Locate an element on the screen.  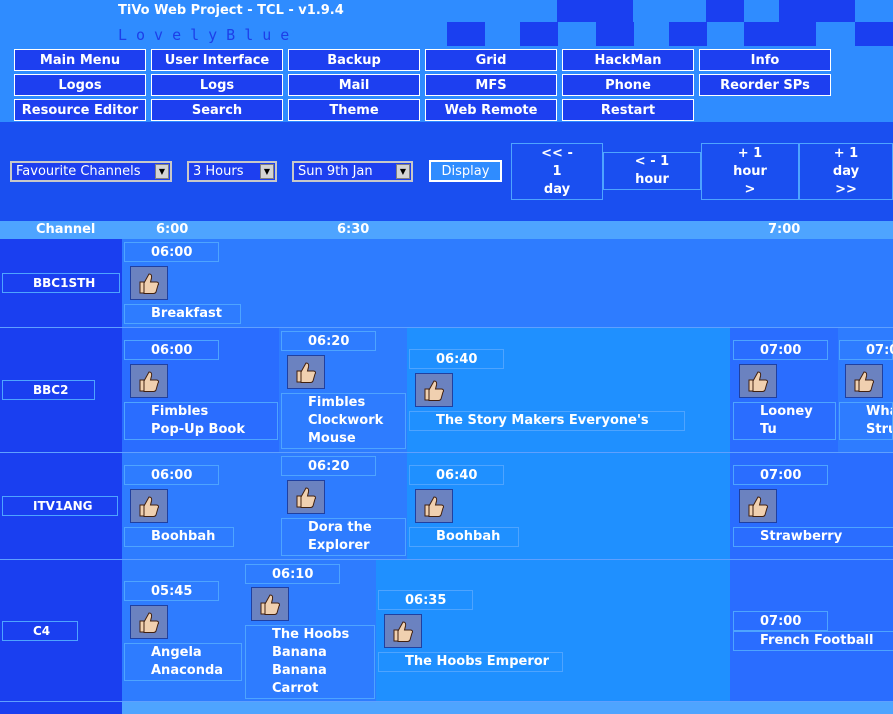
menu-mfs-button: MFS is located at coordinates (491, 85).